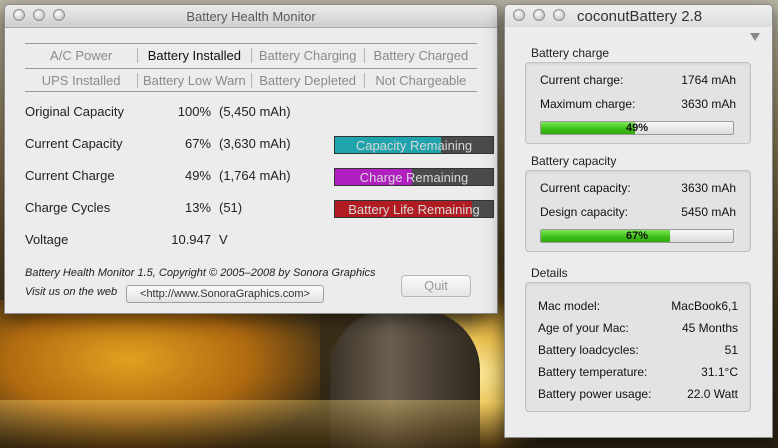 The image size is (778, 448). I want to click on battery-life-remaining-label: Battery Life Remaining, so click(414, 209).